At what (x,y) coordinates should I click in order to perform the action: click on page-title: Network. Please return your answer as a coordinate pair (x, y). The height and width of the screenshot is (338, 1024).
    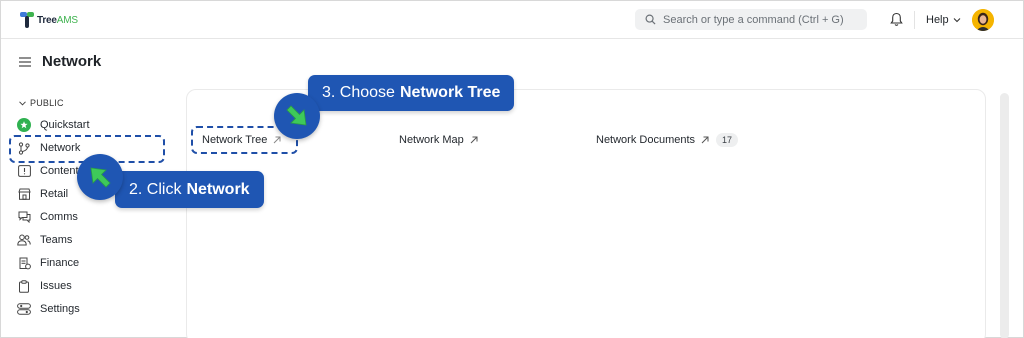
    Looking at the image, I should click on (72, 61).